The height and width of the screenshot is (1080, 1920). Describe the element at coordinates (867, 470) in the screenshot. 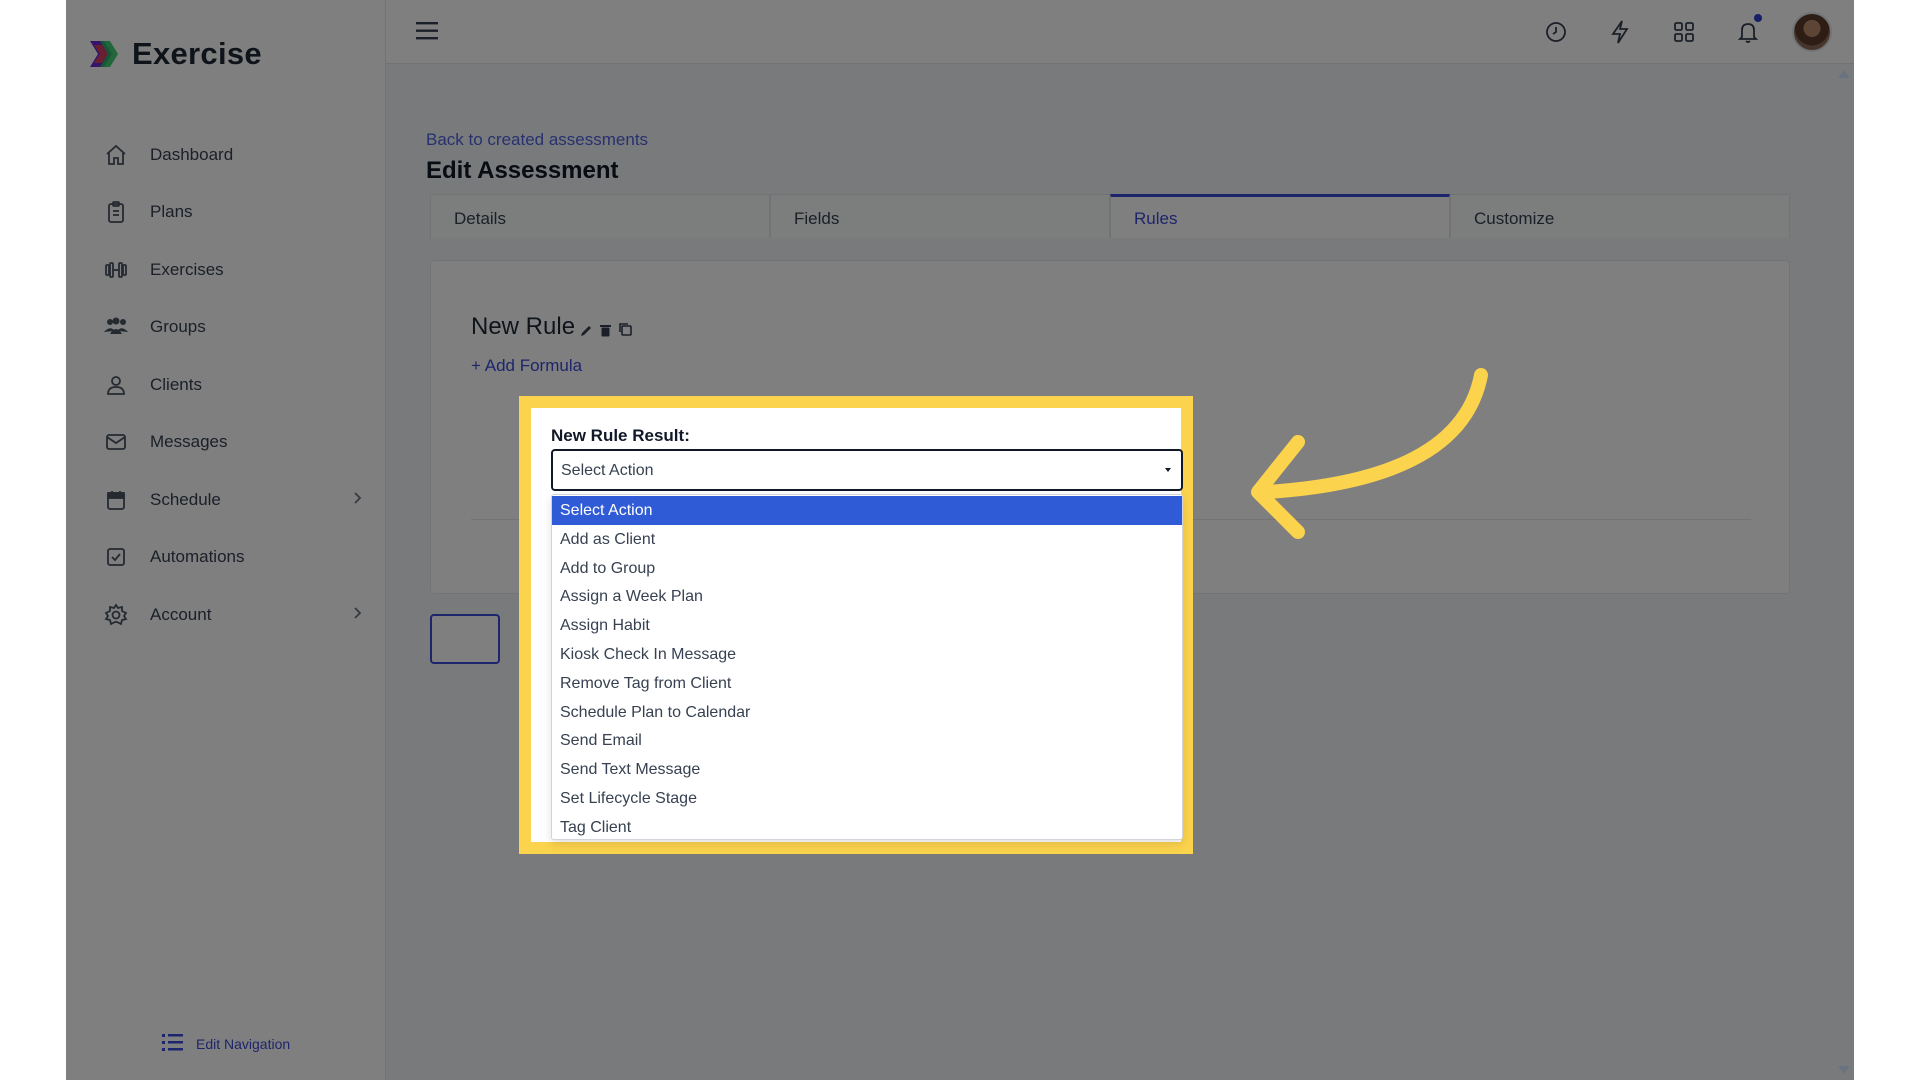

I see `action-select: Select Action` at that location.